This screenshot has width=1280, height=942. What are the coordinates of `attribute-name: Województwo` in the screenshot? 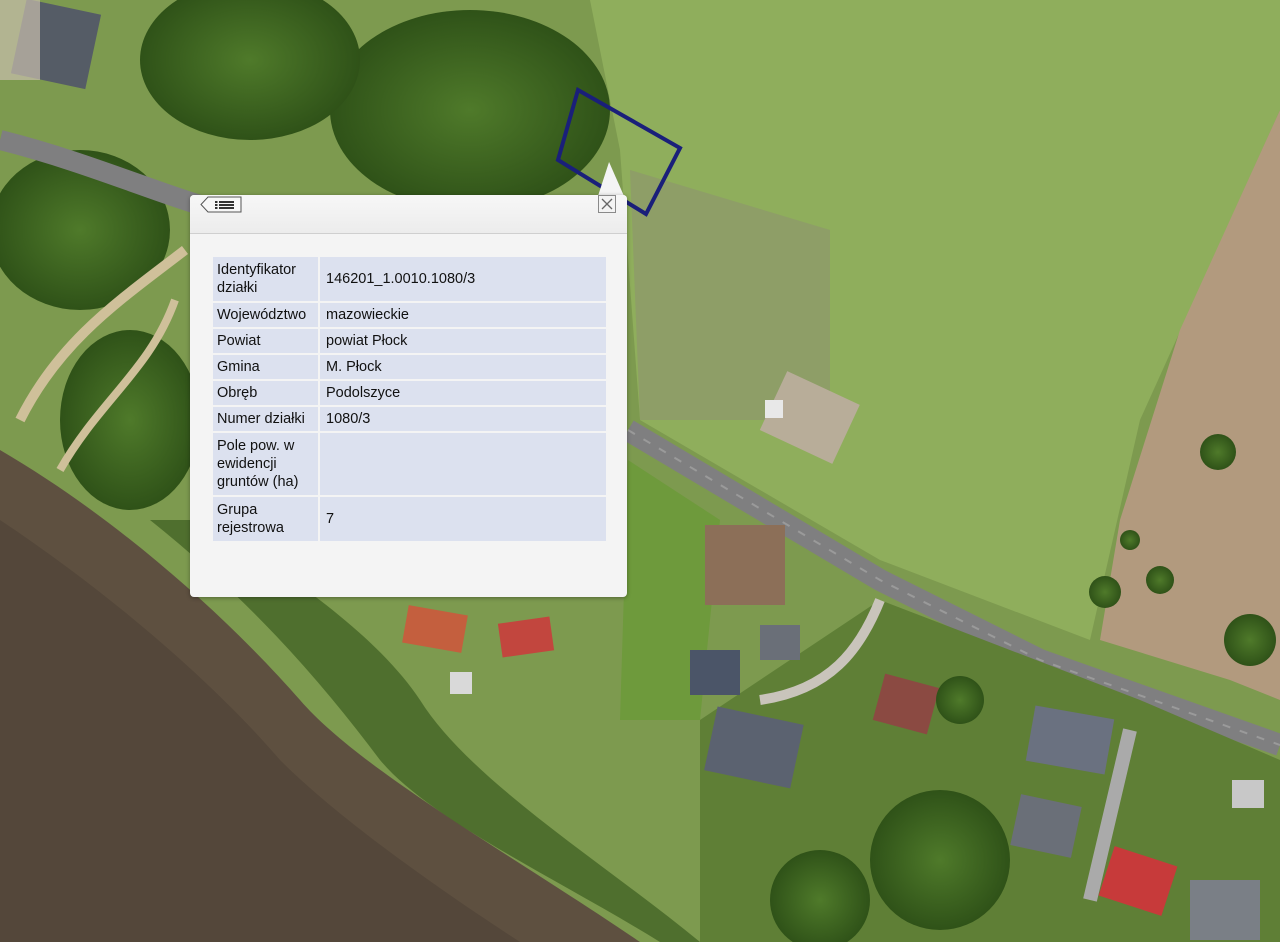 It's located at (266, 315).